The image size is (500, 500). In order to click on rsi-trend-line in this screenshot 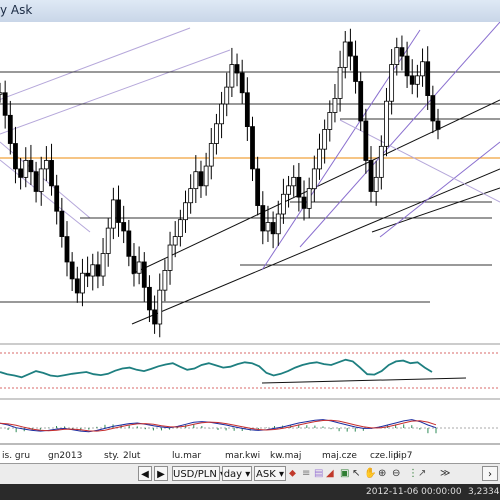, I will do `click(364, 380)`.